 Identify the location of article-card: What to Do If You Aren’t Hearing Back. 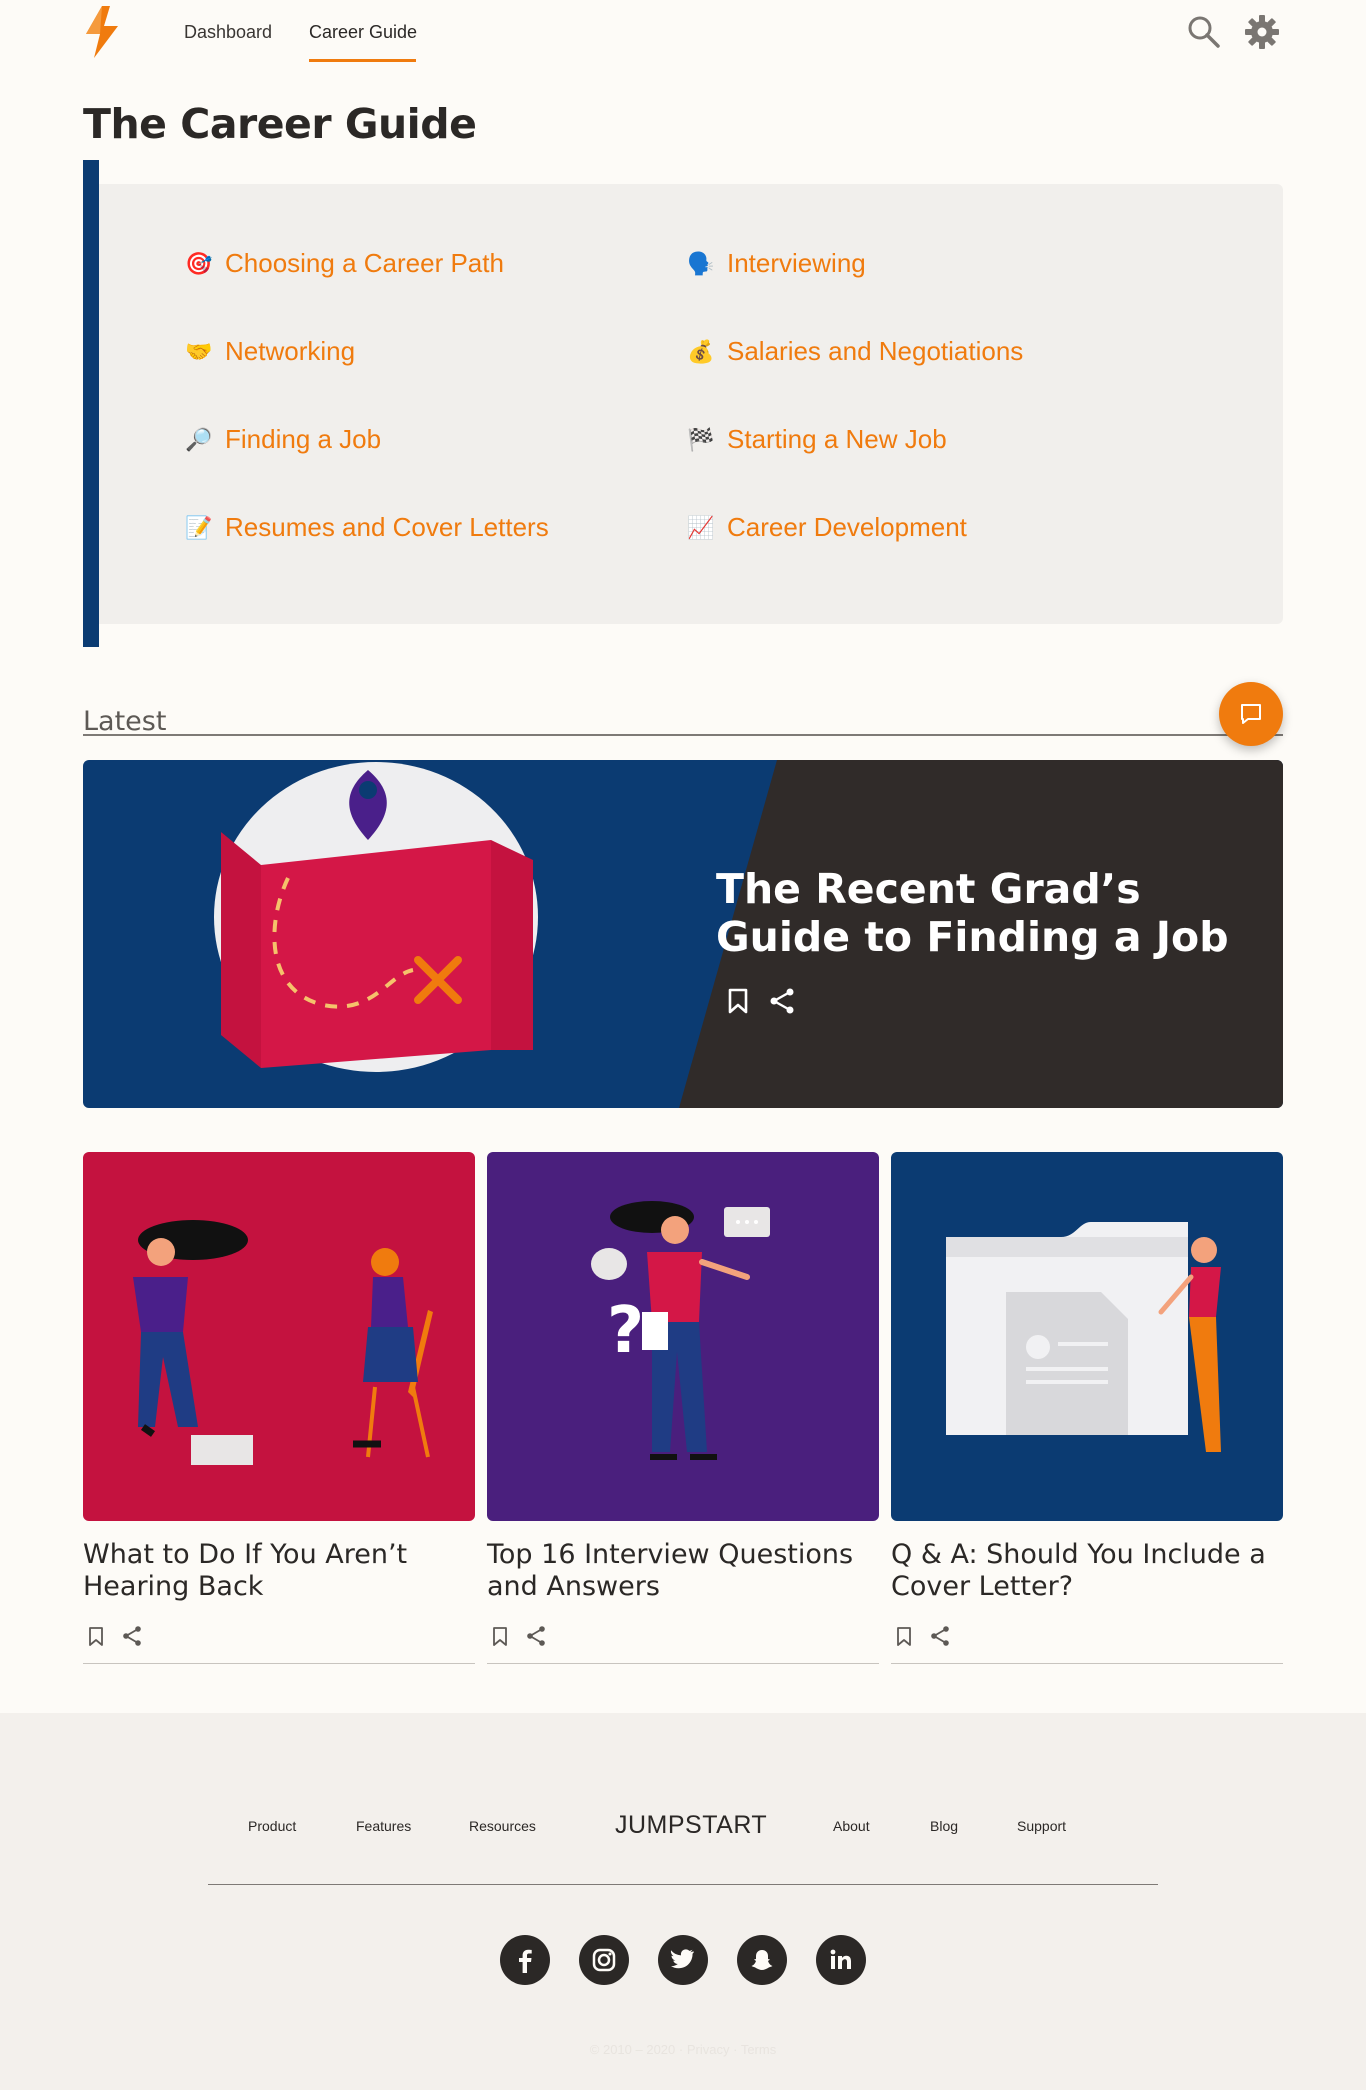
(279, 1408).